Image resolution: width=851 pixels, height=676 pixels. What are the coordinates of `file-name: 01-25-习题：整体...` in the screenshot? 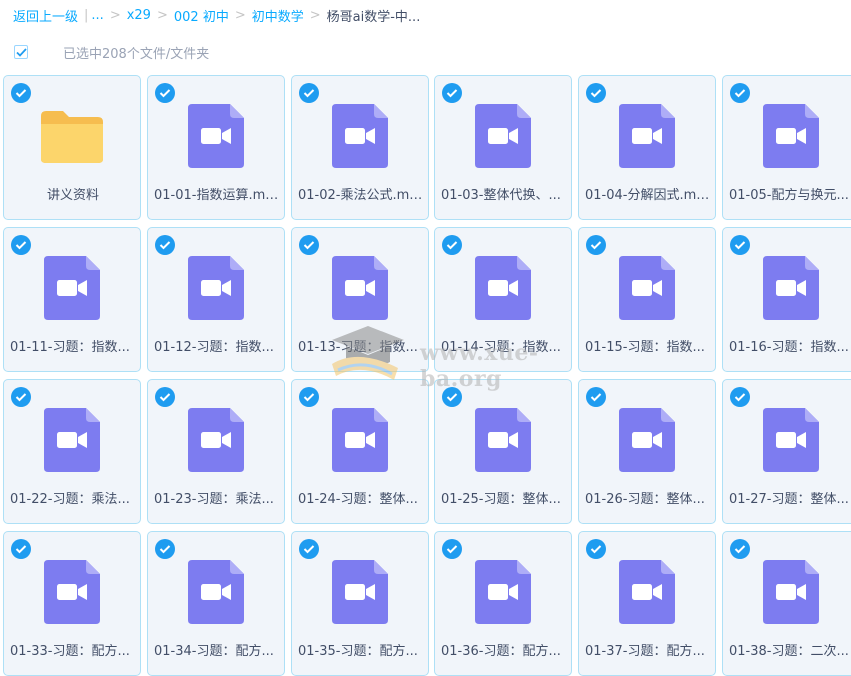 It's located at (501, 499).